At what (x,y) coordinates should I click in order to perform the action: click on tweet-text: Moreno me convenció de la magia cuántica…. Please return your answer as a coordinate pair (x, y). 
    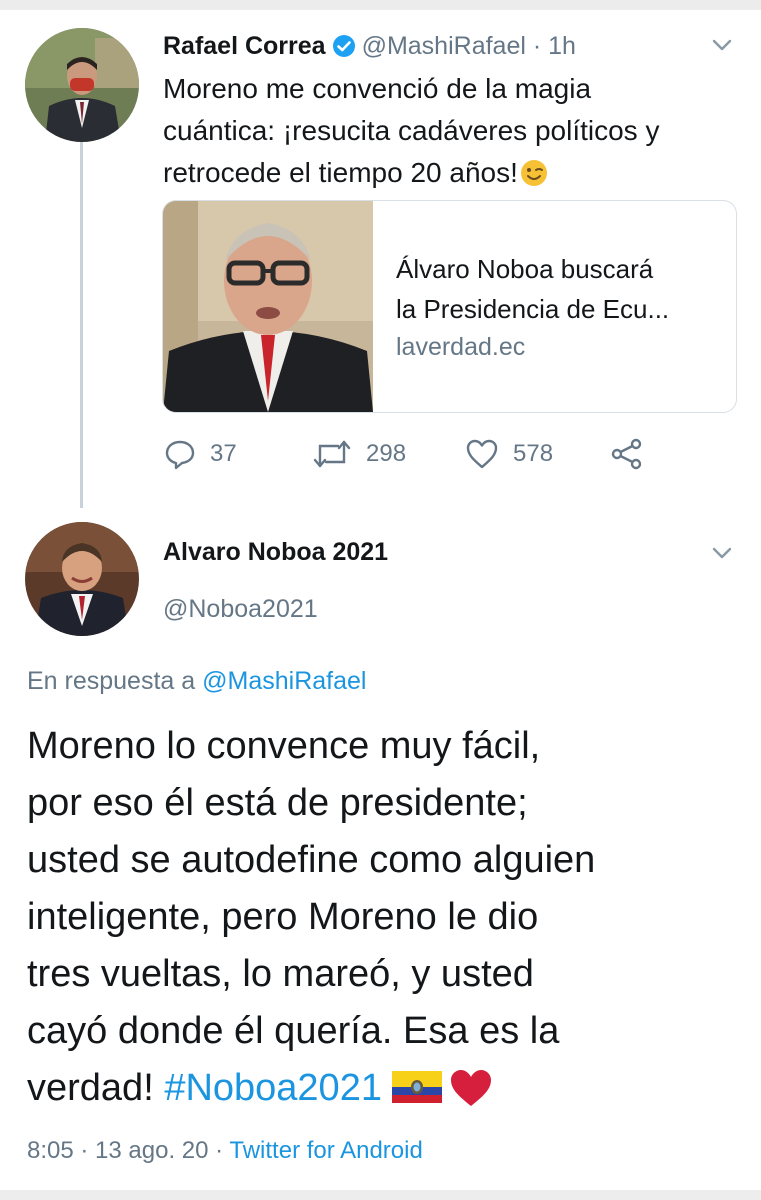
    Looking at the image, I should click on (450, 131).